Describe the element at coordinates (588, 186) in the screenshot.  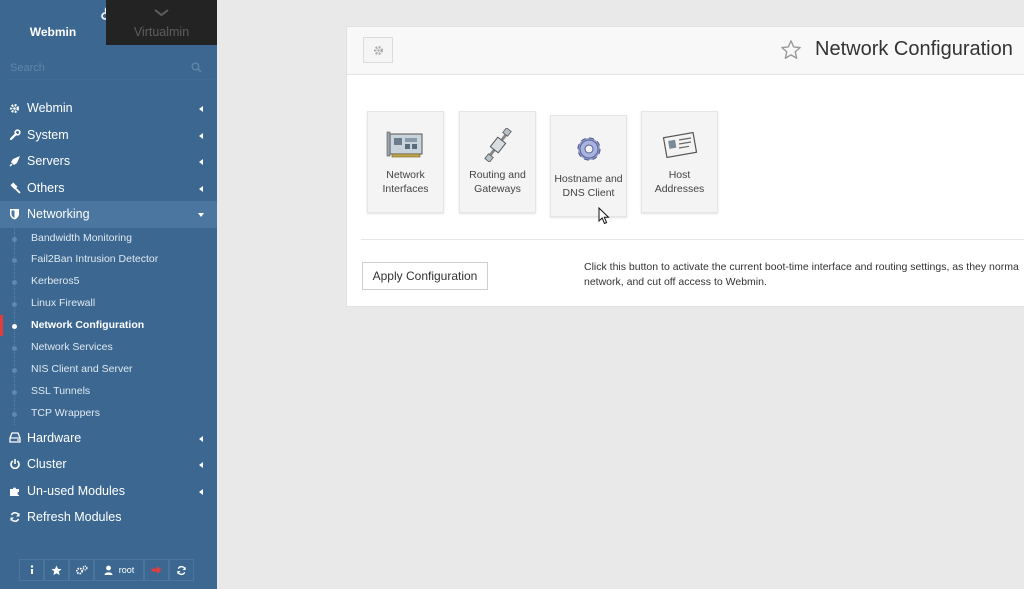
I see `tile-label: Hostname and DNS Client` at that location.